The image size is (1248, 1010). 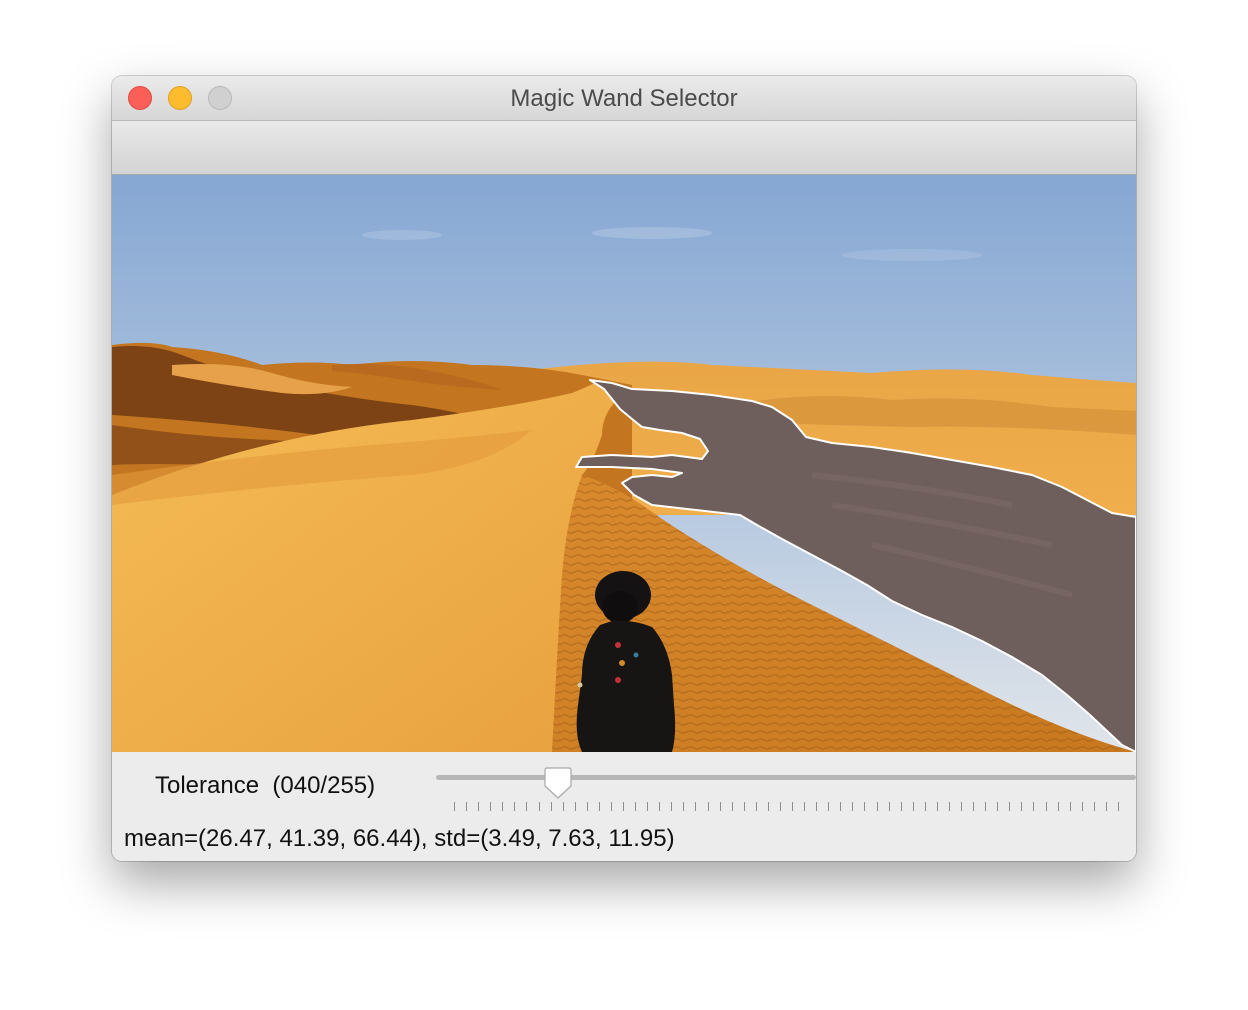 I want to click on window-title: Magic Wand Selector, so click(x=624, y=98).